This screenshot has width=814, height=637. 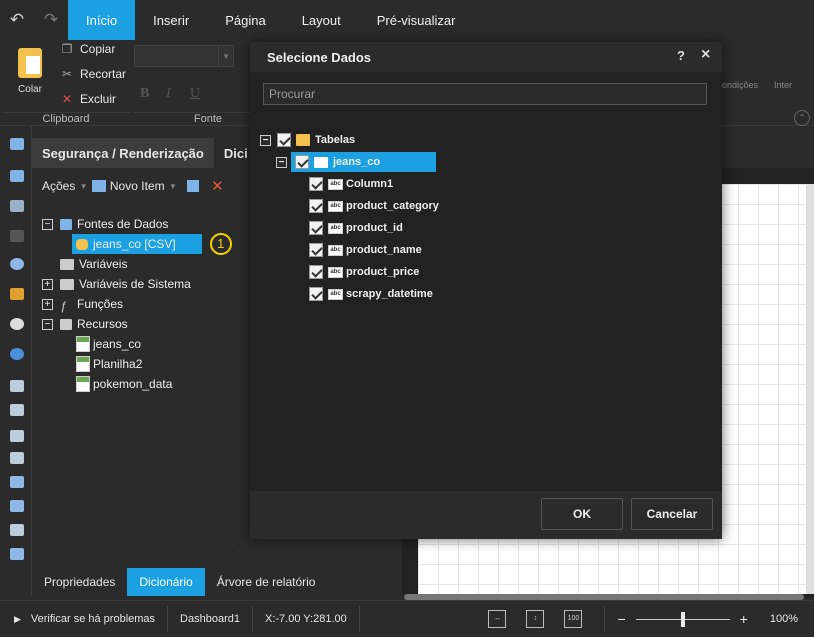 What do you see at coordinates (217, 186) in the screenshot?
I see `delete-icon: ✕` at bounding box center [217, 186].